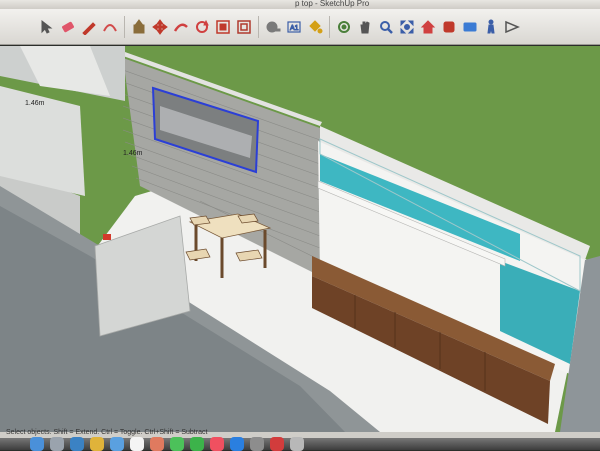  I want to click on layout-tool-button, so click(470, 27).